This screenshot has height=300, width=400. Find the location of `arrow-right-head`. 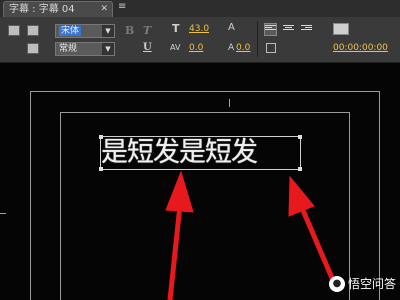

arrow-right-head is located at coordinates (301, 196).